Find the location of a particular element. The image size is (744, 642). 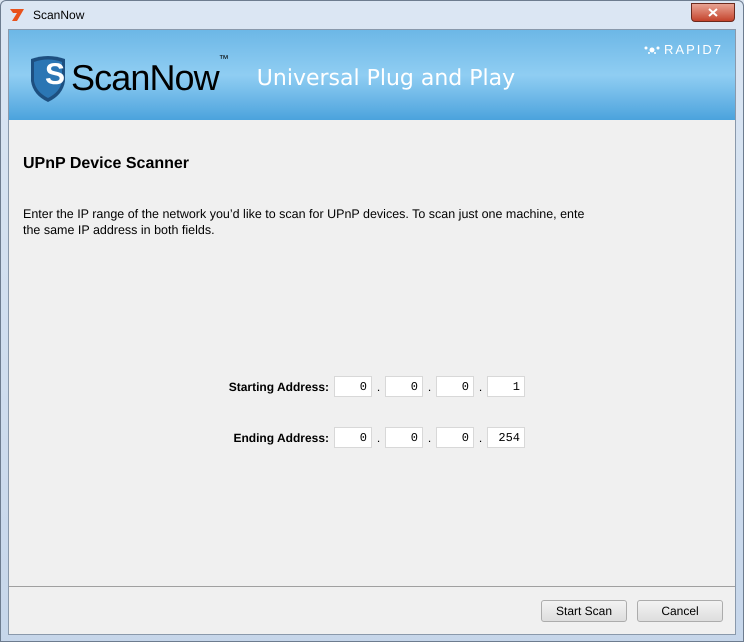

section-heading: UPnP Device Scanner is located at coordinates (106, 164).